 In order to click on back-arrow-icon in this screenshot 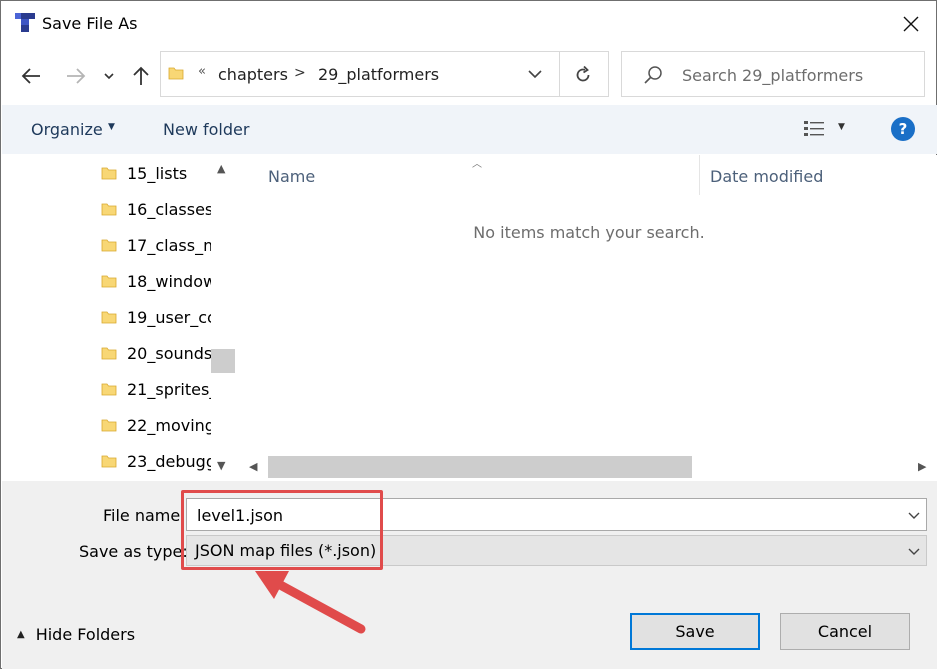, I will do `click(30, 76)`.